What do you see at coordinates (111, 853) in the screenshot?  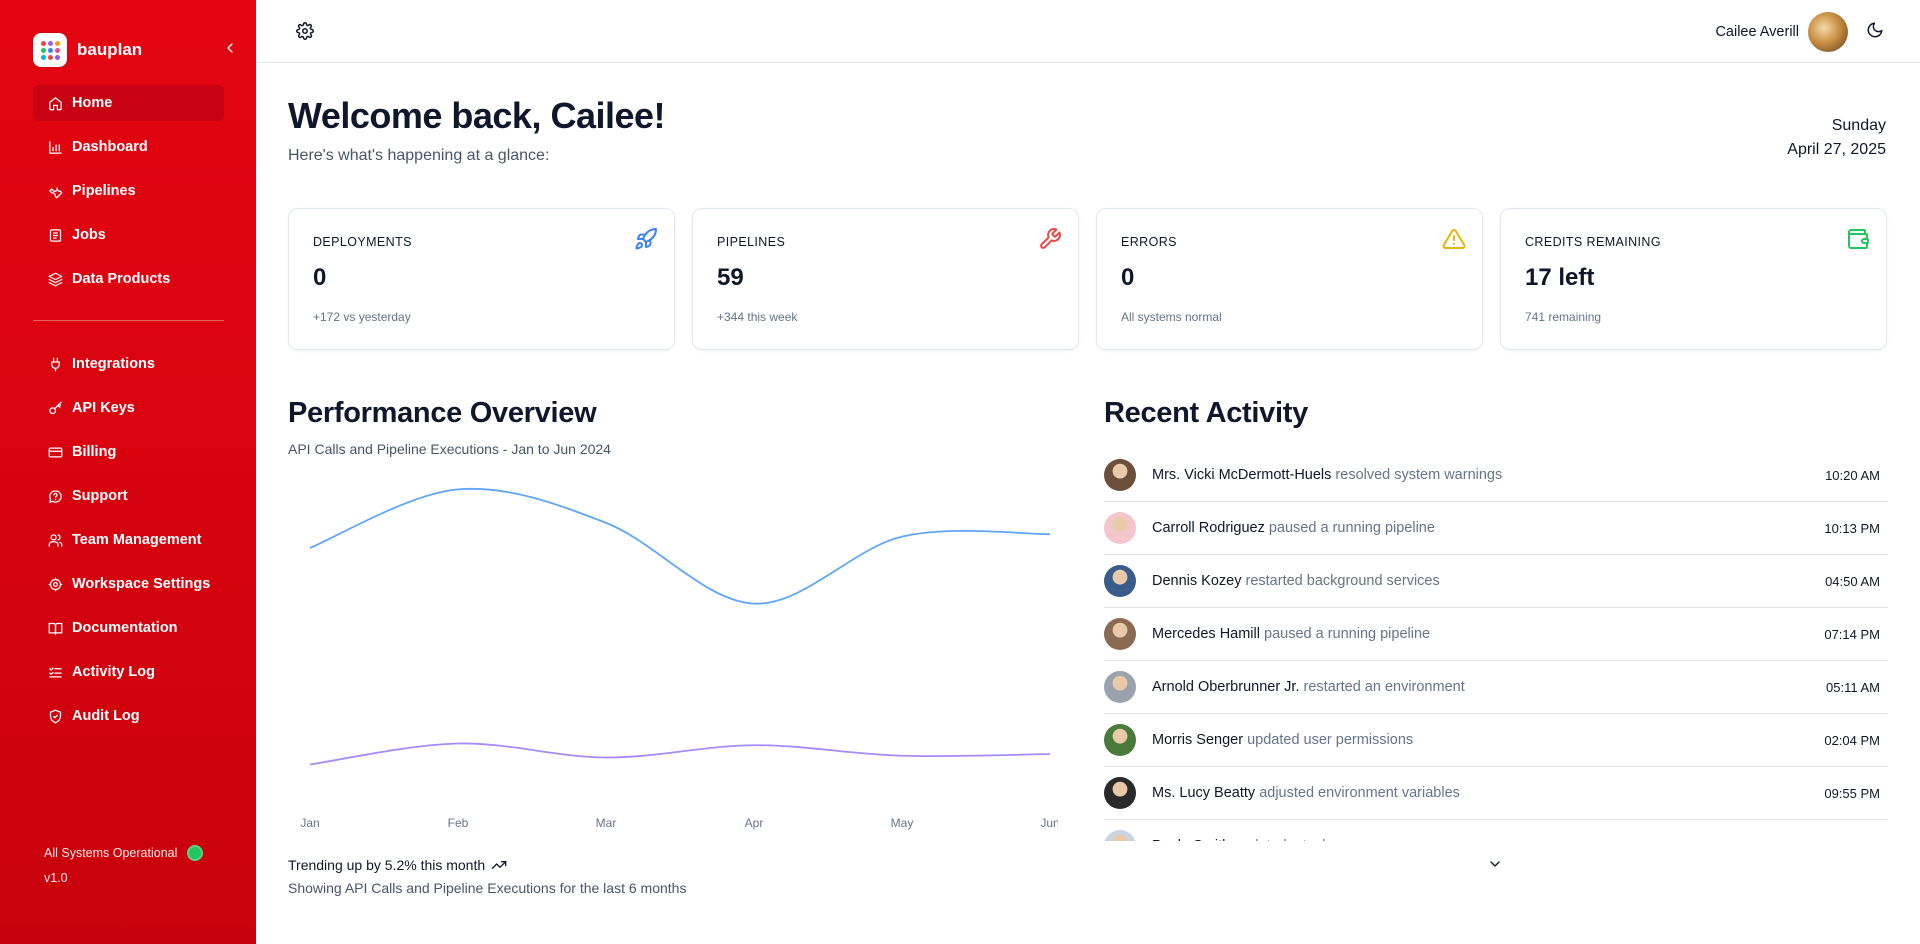 I see `status-text: All Systems Operational` at bounding box center [111, 853].